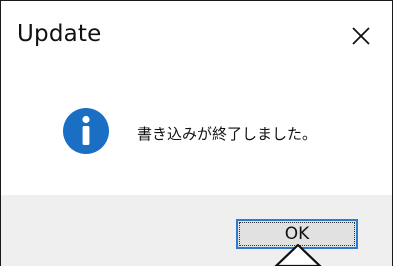  I want to click on close-icon, so click(361, 36).